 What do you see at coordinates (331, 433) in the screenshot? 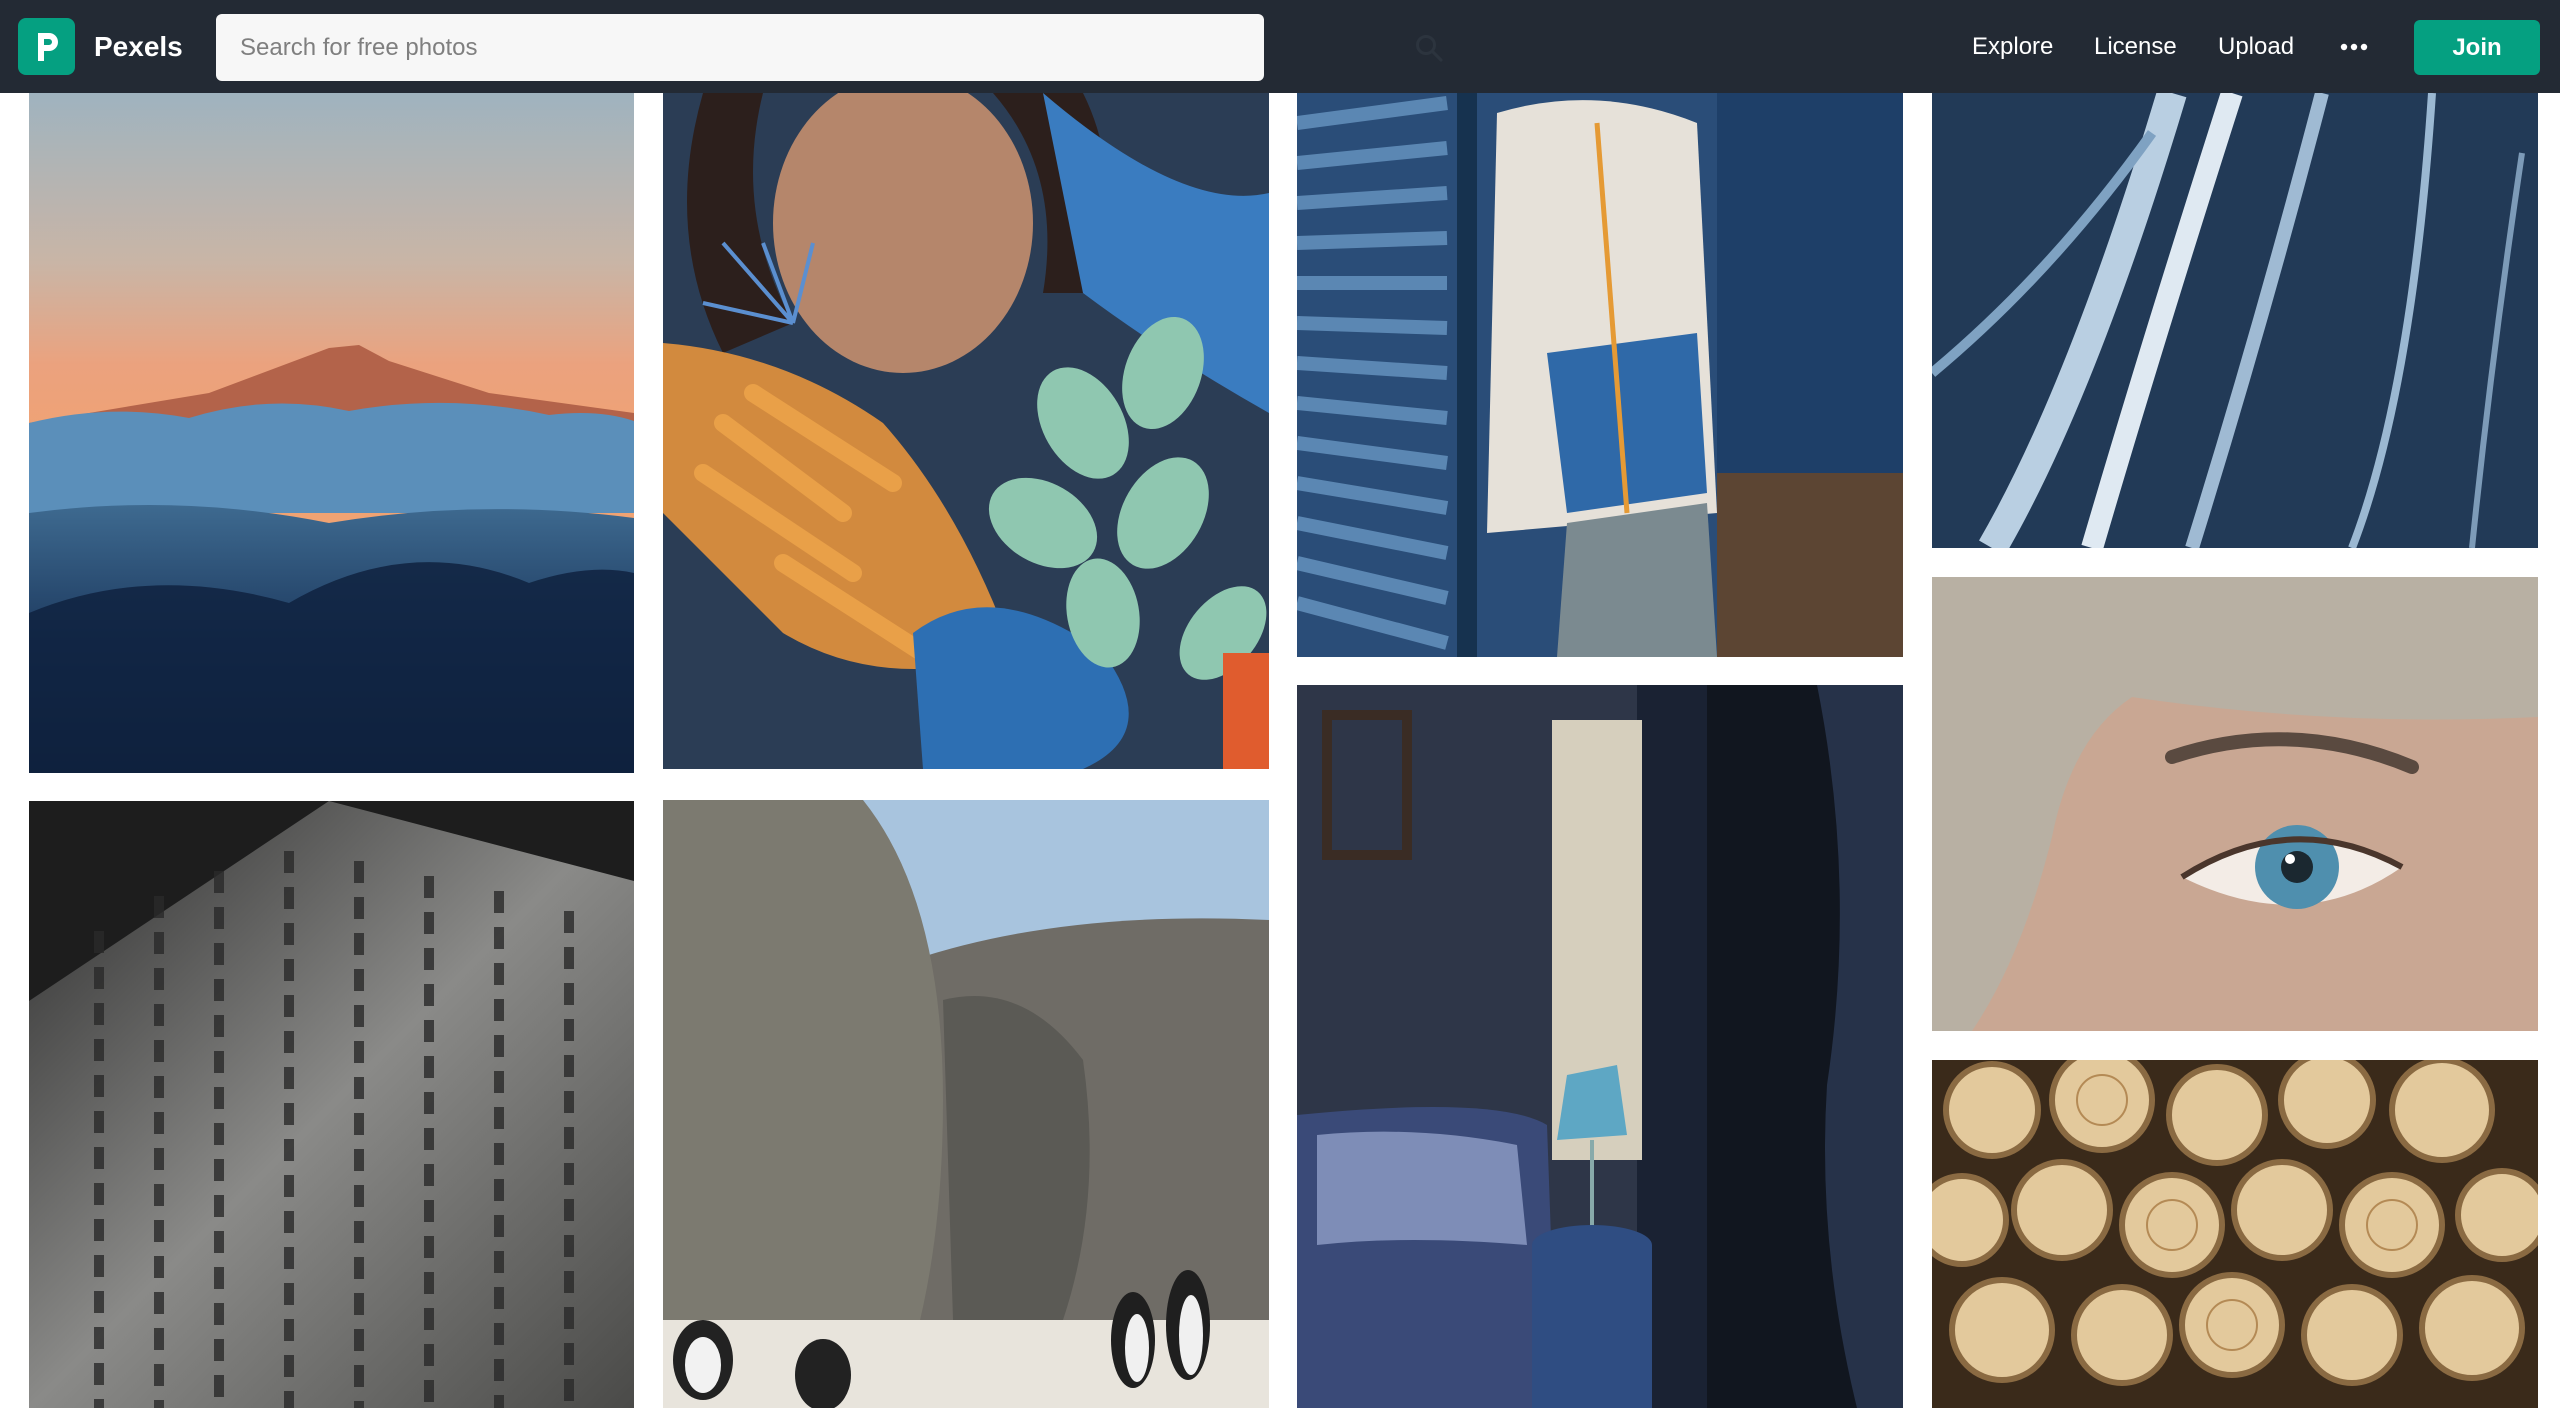
I see `photo-mountain-sunset` at bounding box center [331, 433].